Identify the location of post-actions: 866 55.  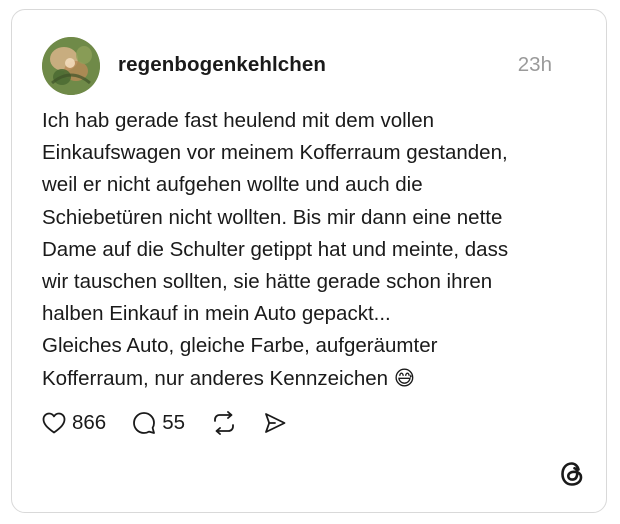
(177, 423).